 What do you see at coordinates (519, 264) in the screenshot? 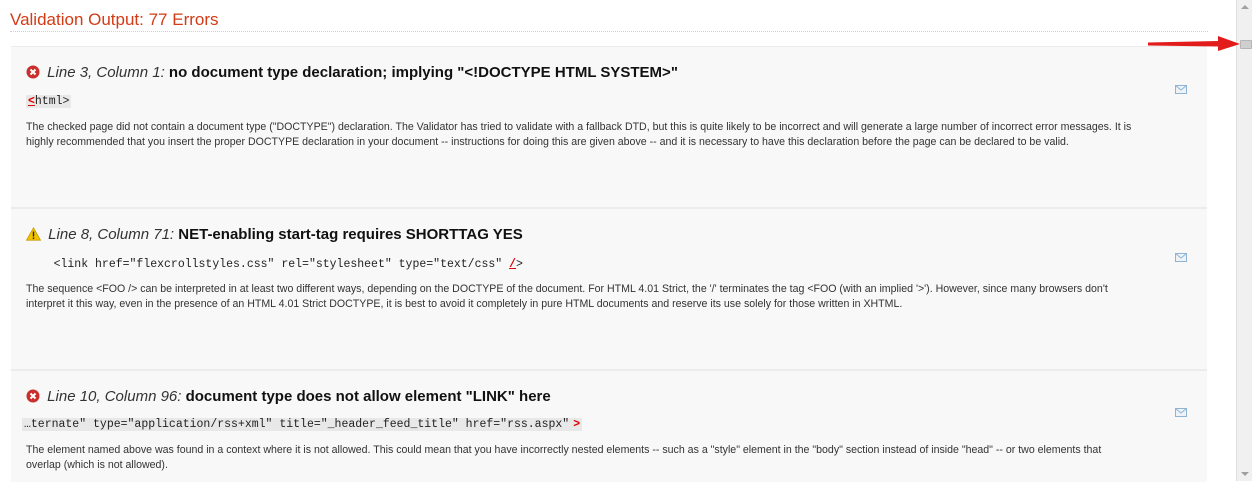
I see `code-after: >` at bounding box center [519, 264].